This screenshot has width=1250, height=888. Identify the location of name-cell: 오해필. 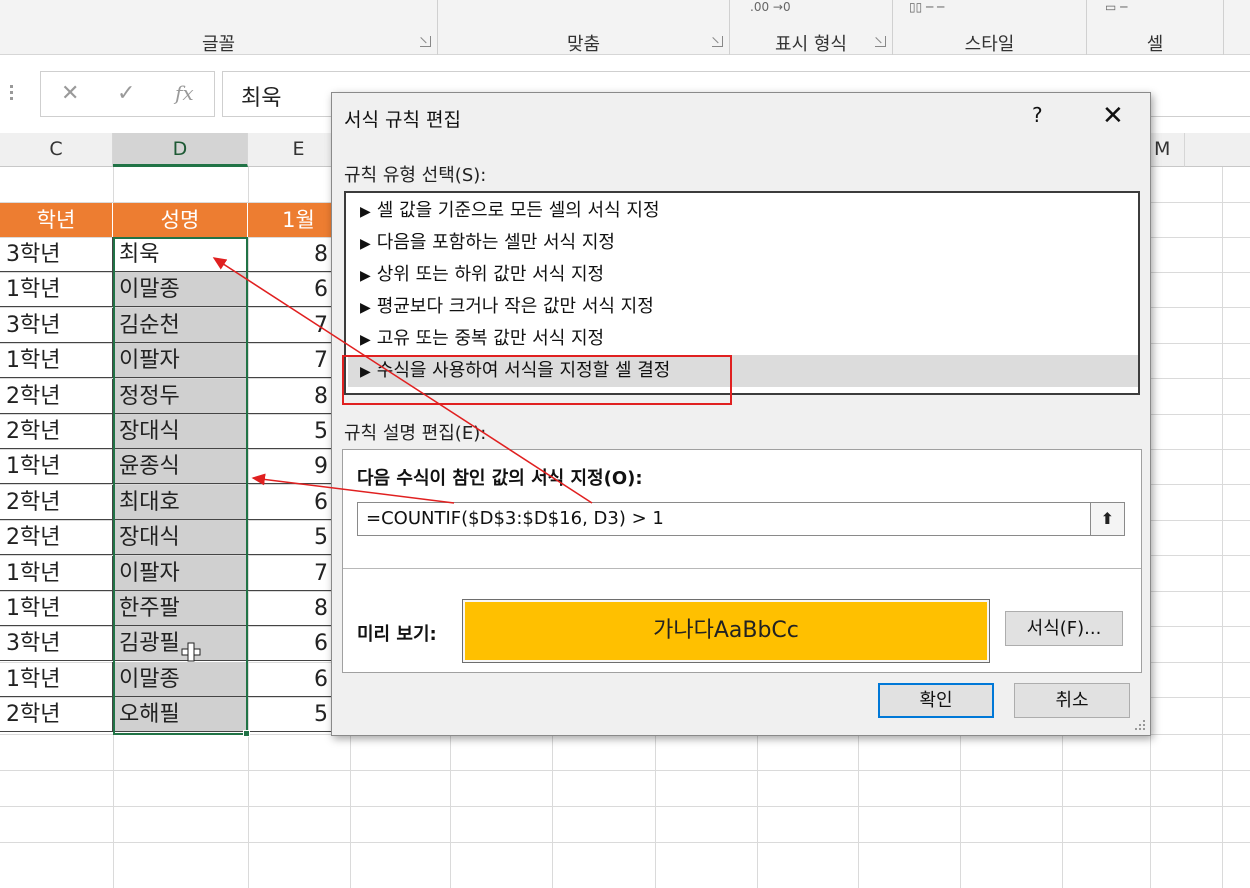
(180, 714).